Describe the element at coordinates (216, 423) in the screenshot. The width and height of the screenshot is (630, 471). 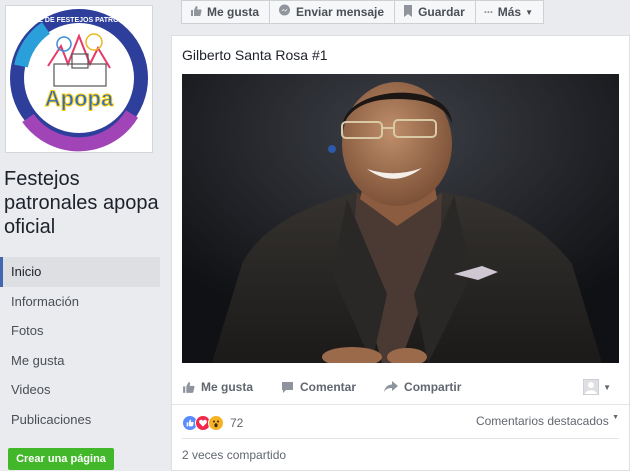
I see `wow-icon` at that location.